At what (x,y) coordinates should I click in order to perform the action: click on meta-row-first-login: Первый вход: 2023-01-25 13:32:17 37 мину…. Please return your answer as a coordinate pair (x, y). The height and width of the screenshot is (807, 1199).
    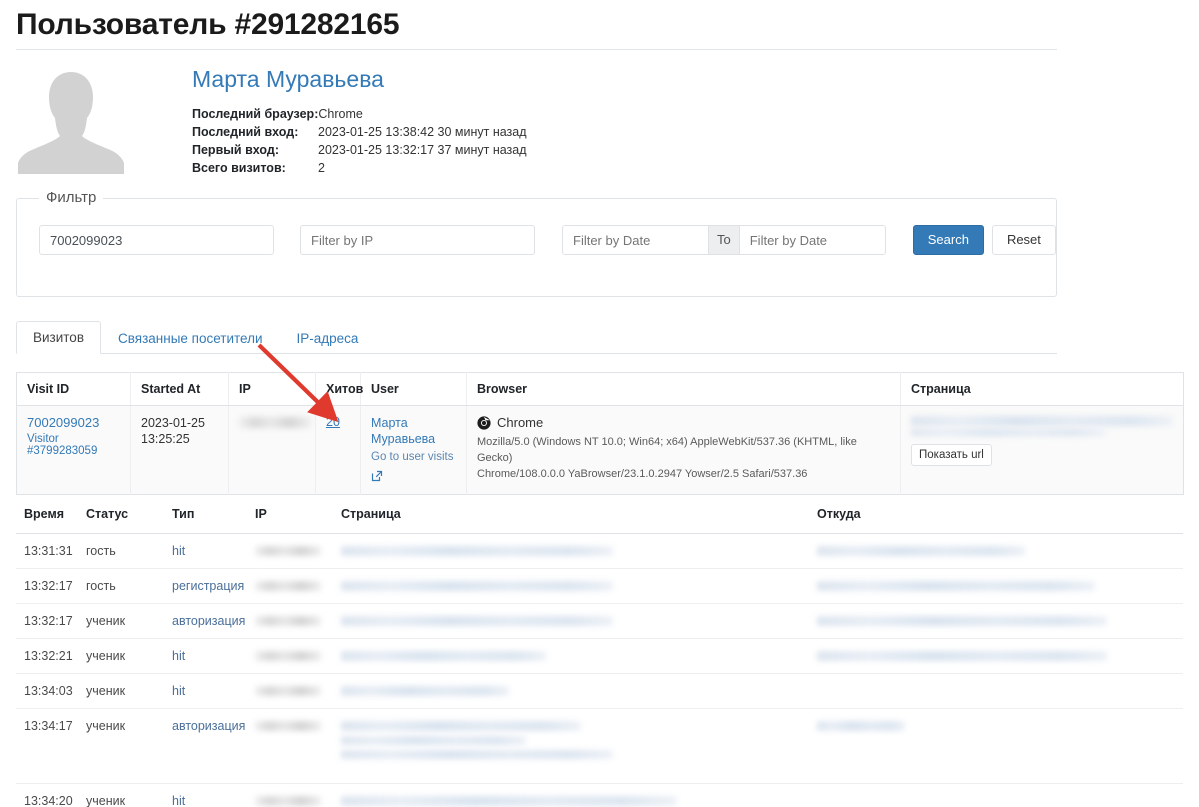
    Looking at the image, I should click on (359, 150).